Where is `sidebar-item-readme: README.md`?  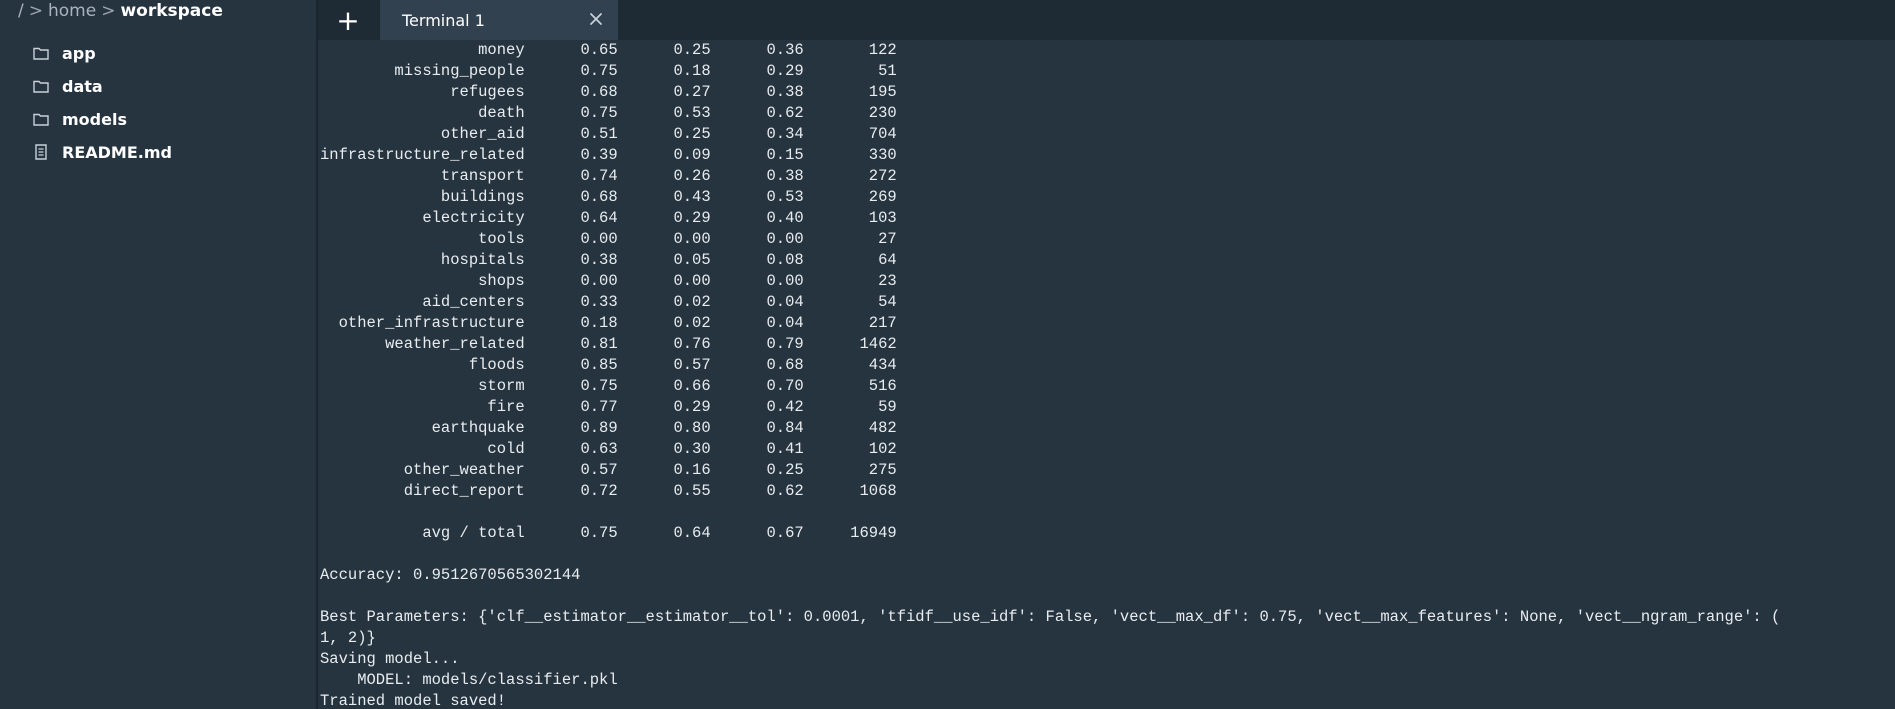
sidebar-item-readme: README.md is located at coordinates (102, 152).